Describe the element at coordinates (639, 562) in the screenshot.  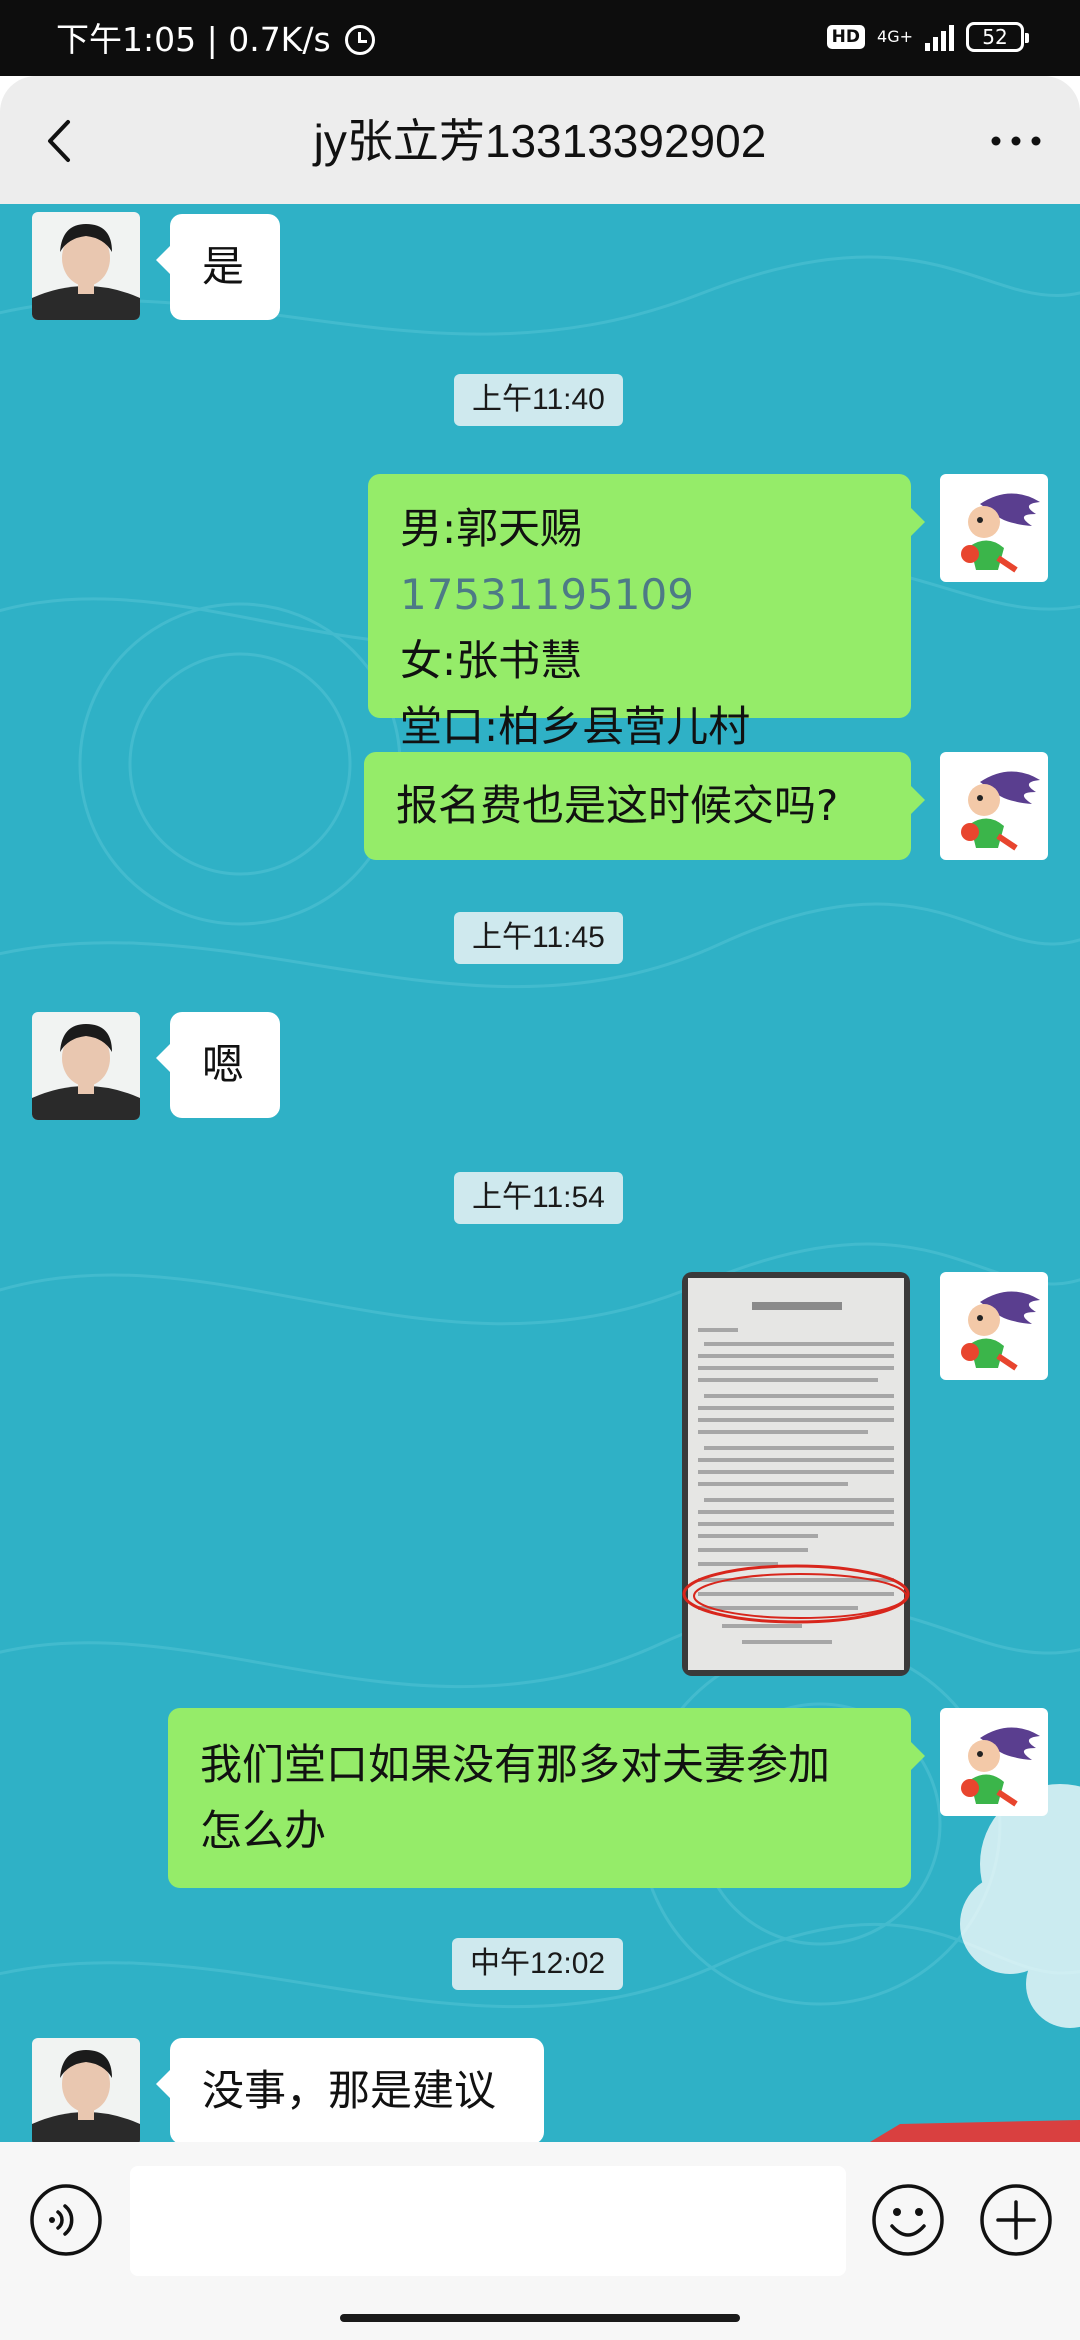
I see `message-line: 男:郭天赐 17531195109` at that location.